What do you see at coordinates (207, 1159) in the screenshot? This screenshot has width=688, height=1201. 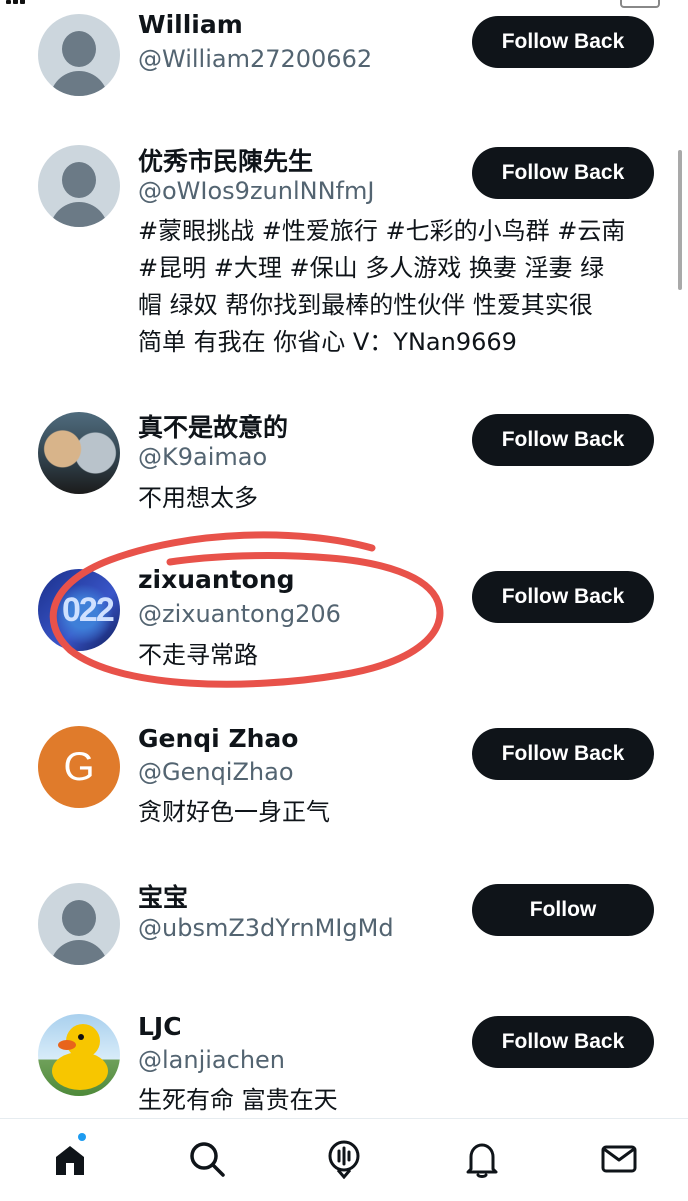 I see `search-icon` at bounding box center [207, 1159].